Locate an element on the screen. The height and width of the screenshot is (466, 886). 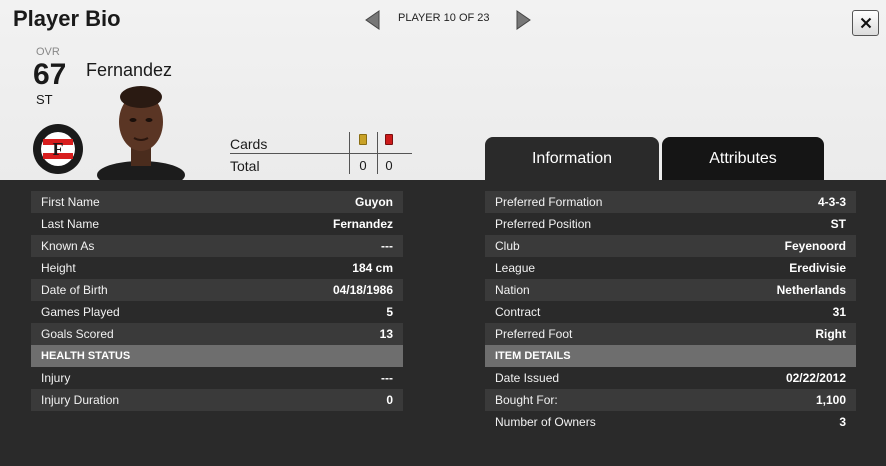
cards-table: Cards Total 0 0 is located at coordinates (321, 153).